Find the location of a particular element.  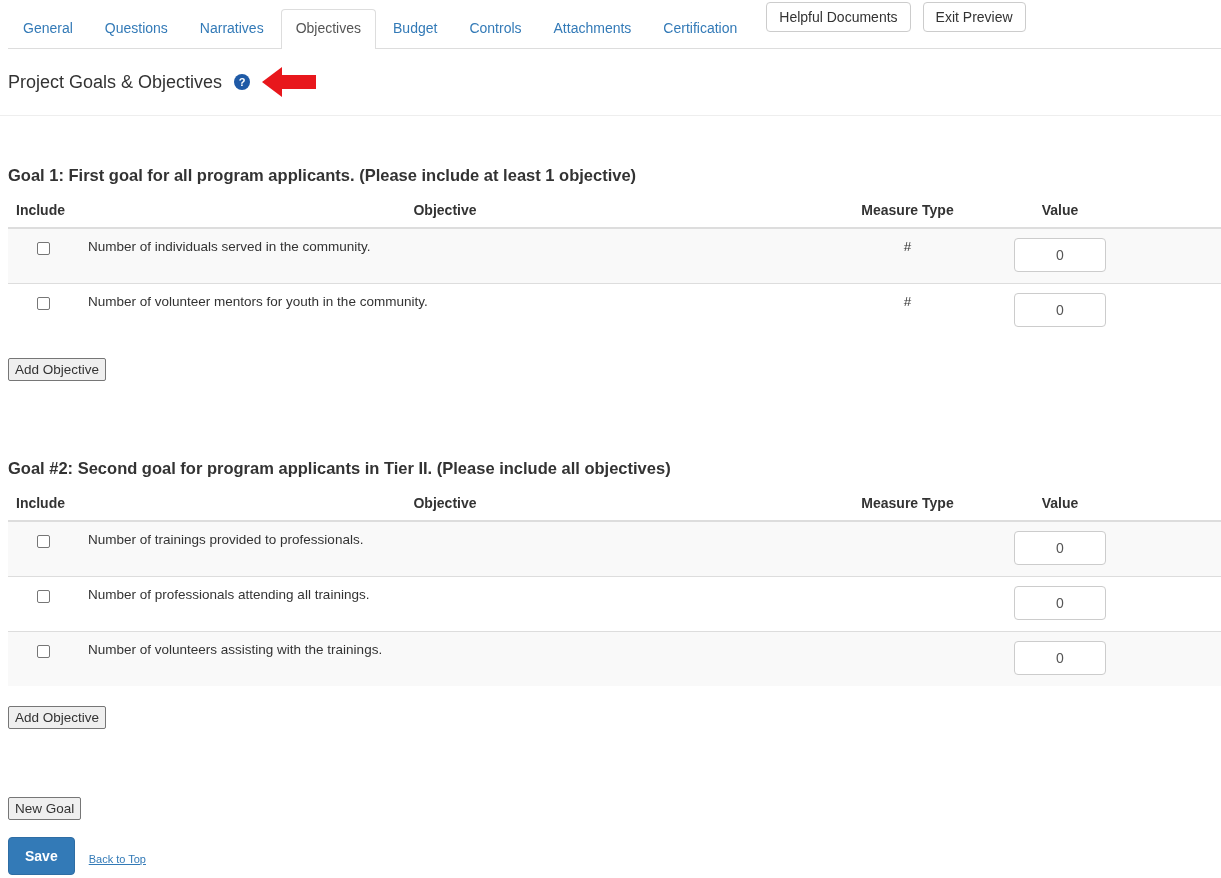

help-icon: ? is located at coordinates (242, 82).